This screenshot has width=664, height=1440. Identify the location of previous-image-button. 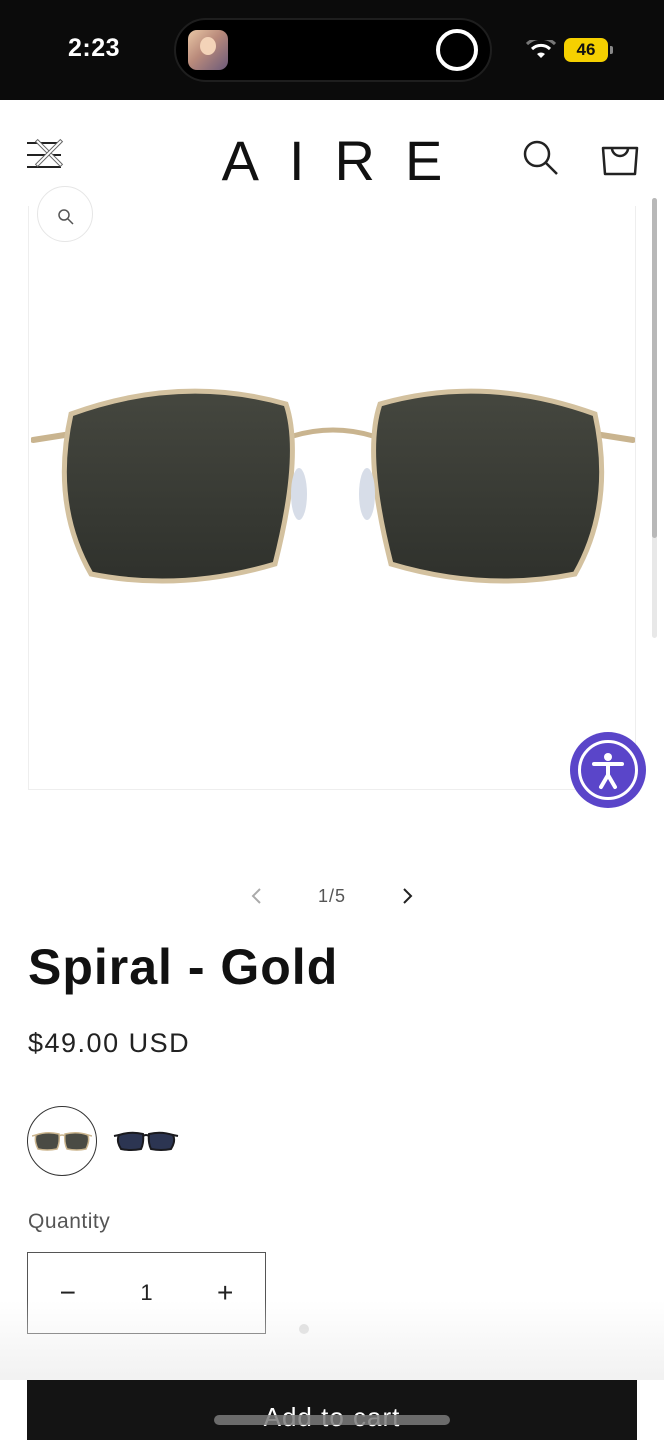
(257, 896).